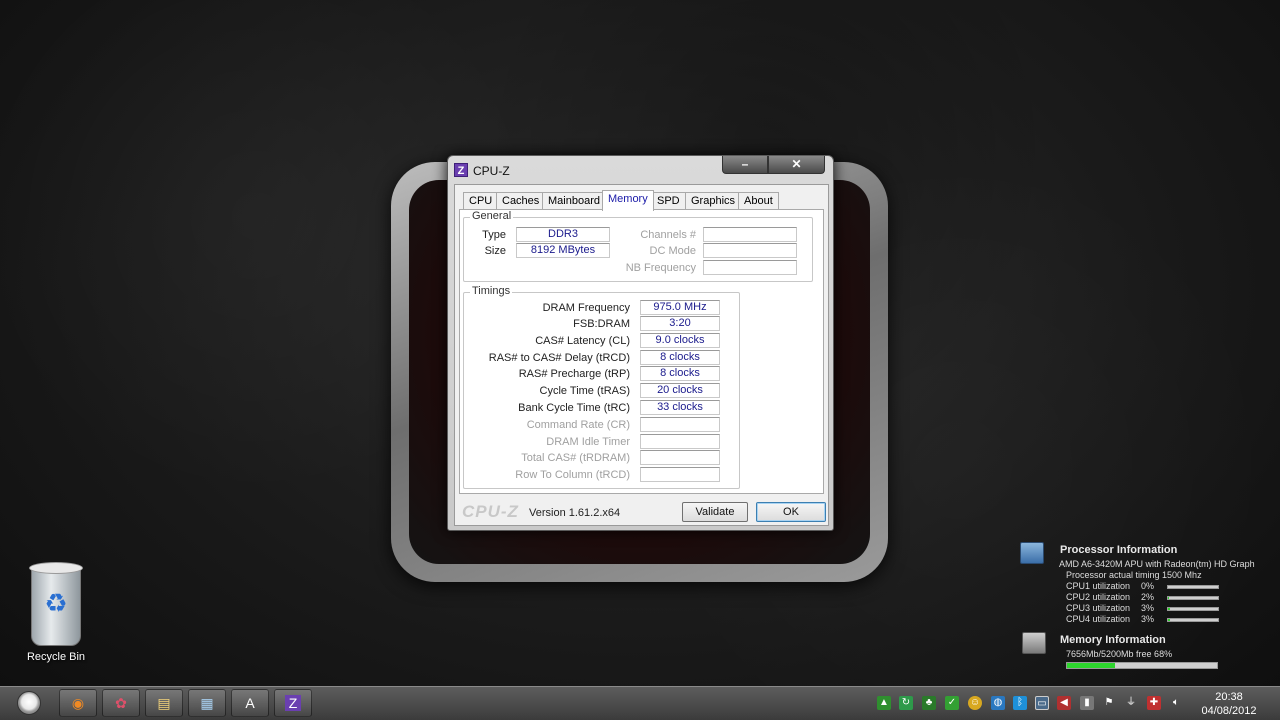  I want to click on tab-about: About, so click(758, 201).